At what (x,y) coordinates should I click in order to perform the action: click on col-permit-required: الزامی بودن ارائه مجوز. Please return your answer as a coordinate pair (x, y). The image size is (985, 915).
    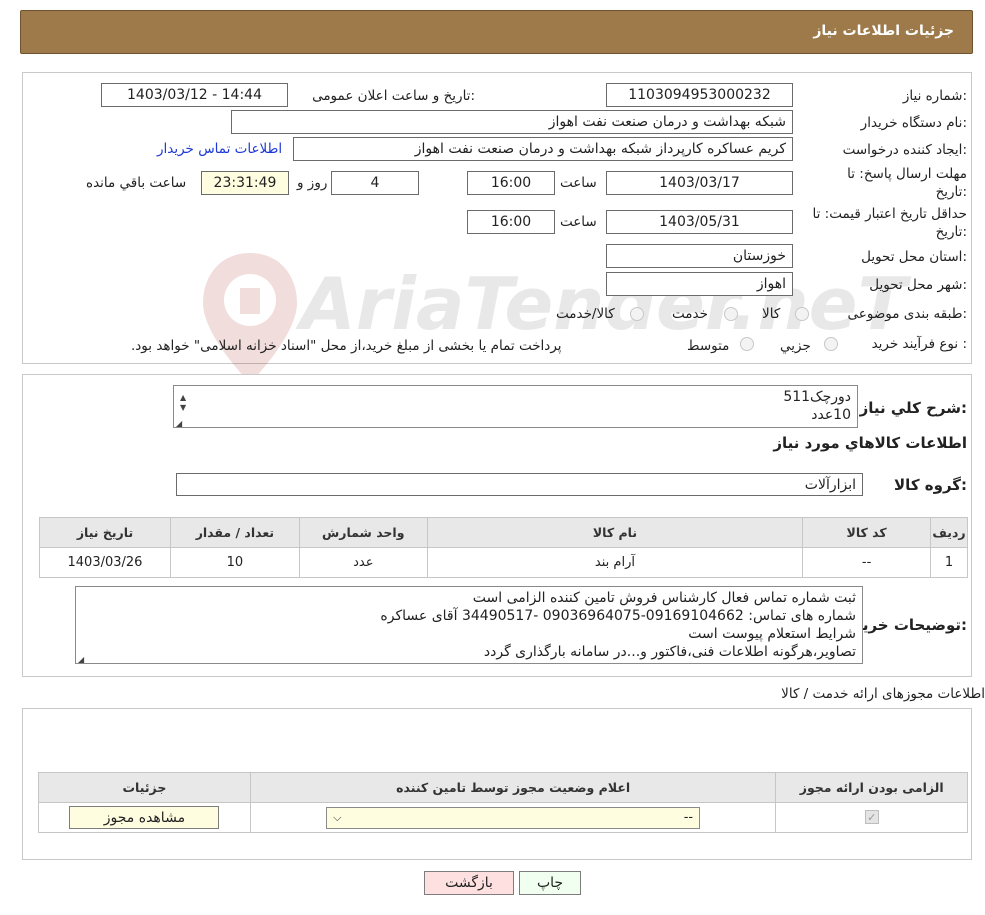
    Looking at the image, I should click on (871, 787).